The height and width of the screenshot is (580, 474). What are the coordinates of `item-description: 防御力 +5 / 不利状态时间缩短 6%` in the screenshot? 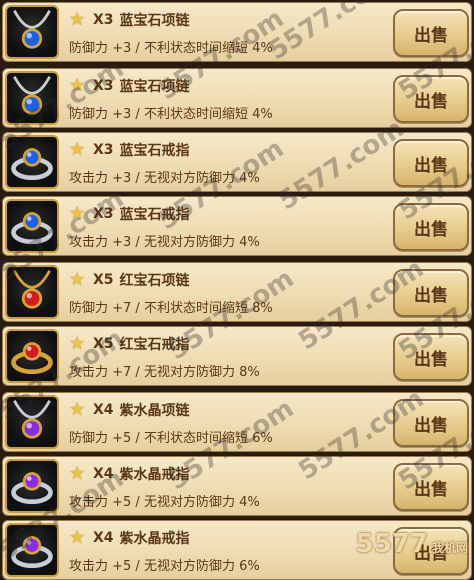 It's located at (171, 438).